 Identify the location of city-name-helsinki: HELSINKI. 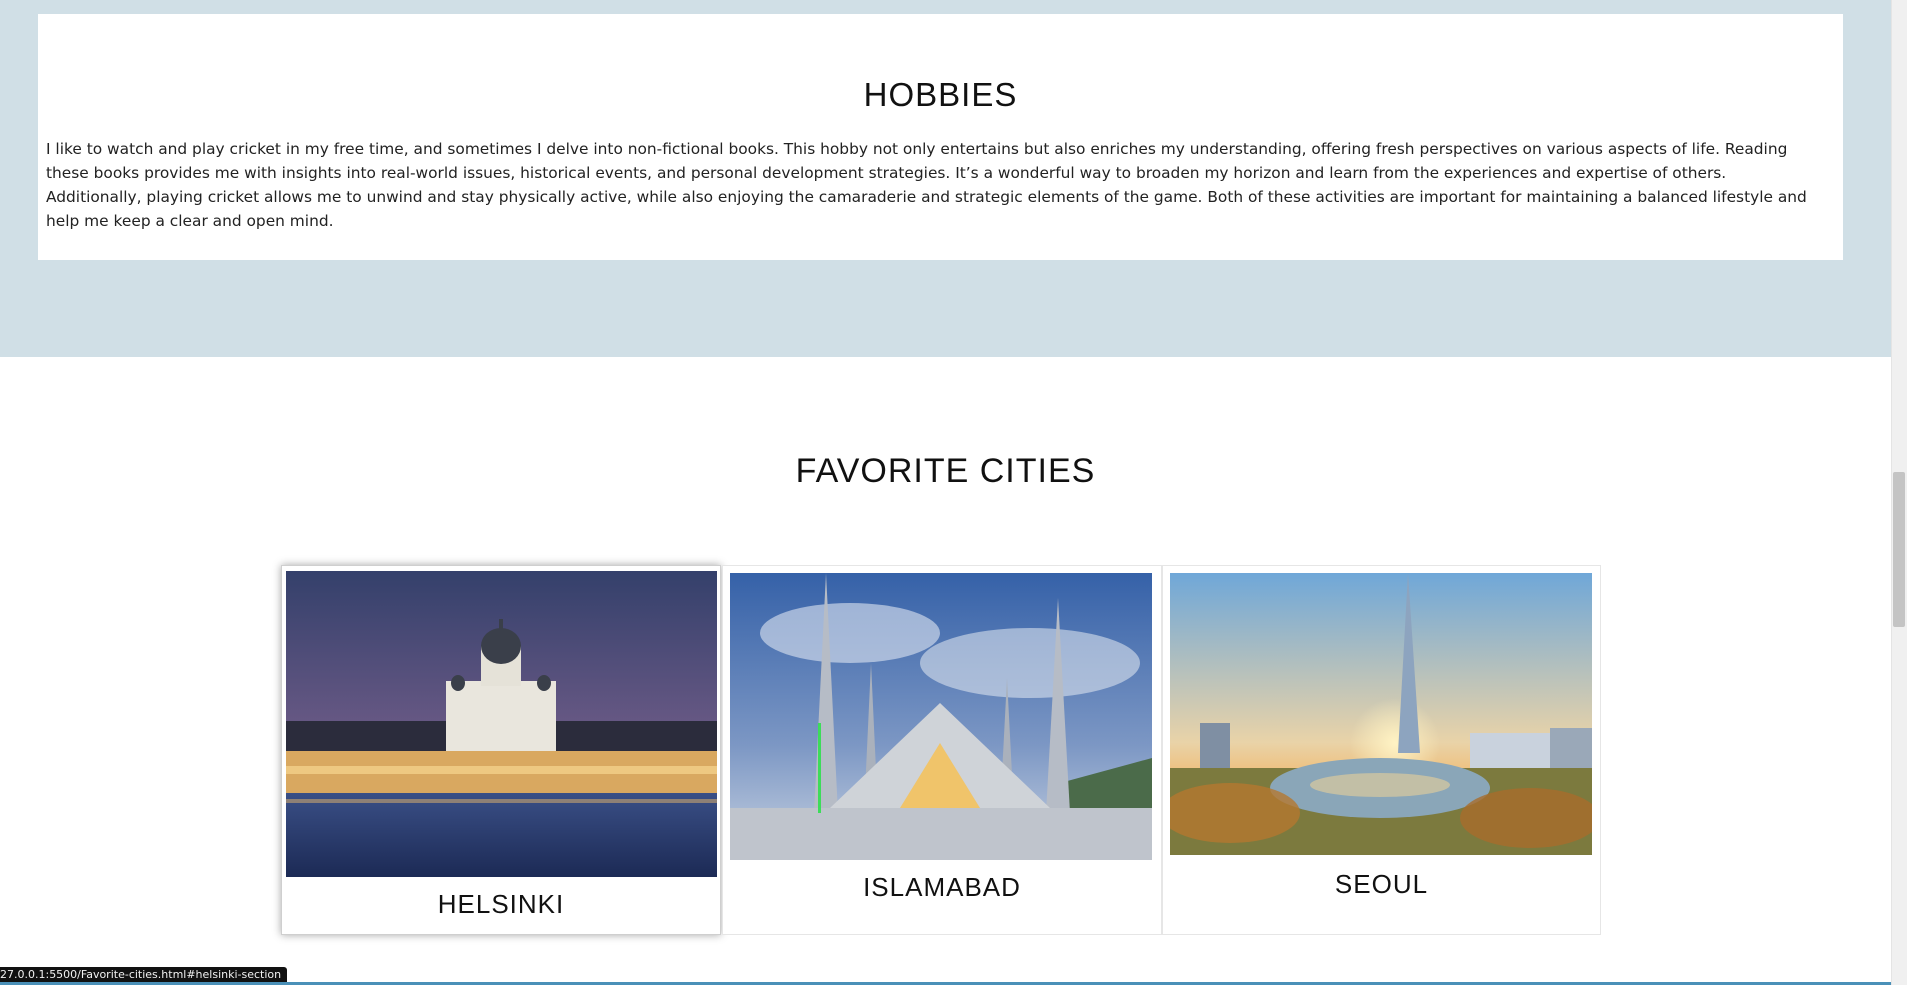
(501, 904).